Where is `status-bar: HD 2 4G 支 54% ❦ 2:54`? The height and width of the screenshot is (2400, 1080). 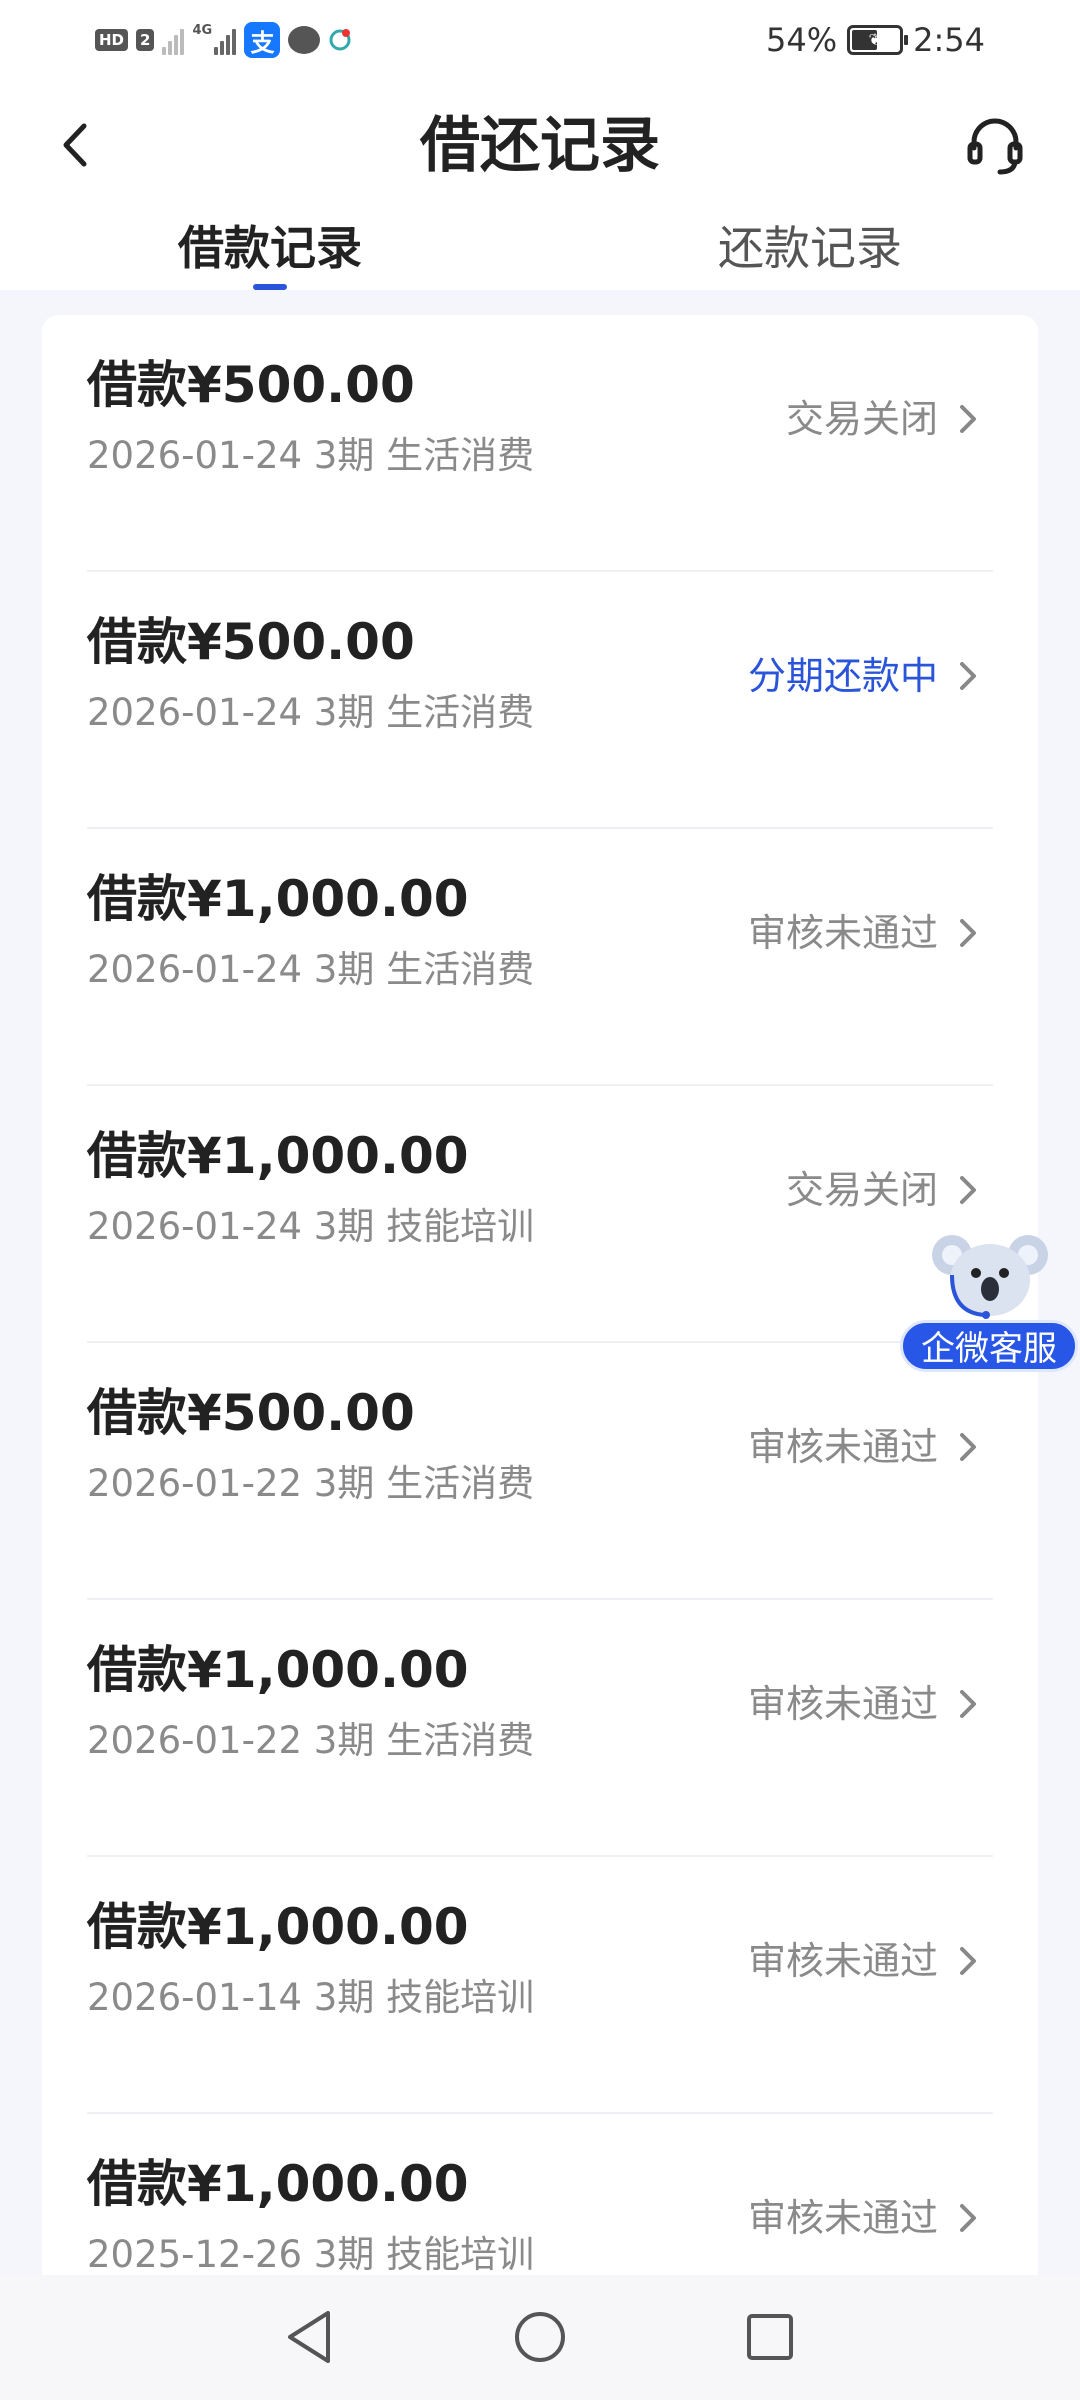 status-bar: HD 2 4G 支 54% ❦ 2:54 is located at coordinates (540, 40).